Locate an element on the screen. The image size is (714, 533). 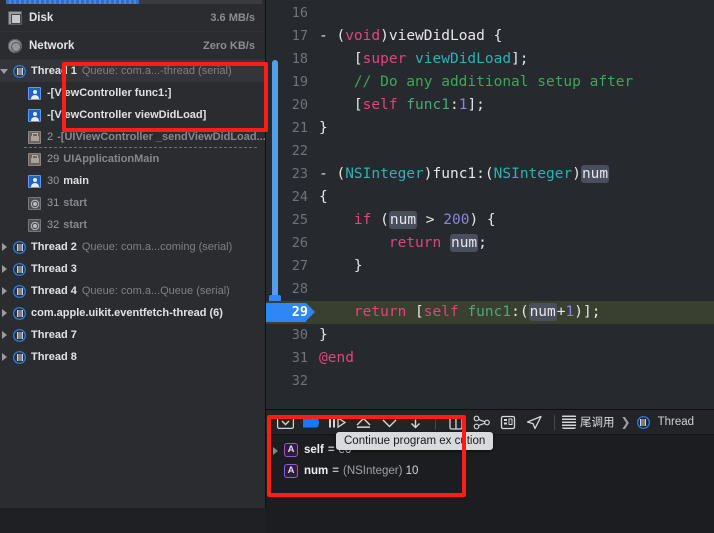
code-text: @end is located at coordinates (336, 358).